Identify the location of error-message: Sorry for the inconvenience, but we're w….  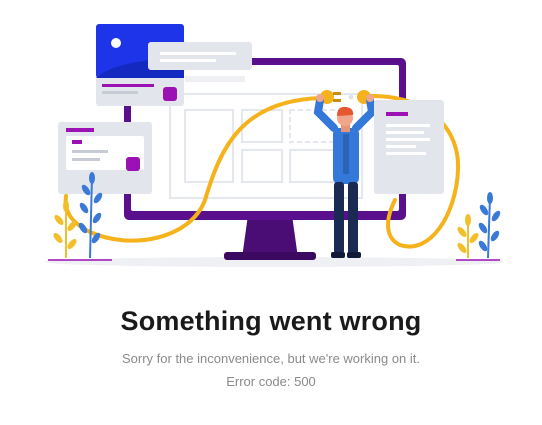
(271, 358).